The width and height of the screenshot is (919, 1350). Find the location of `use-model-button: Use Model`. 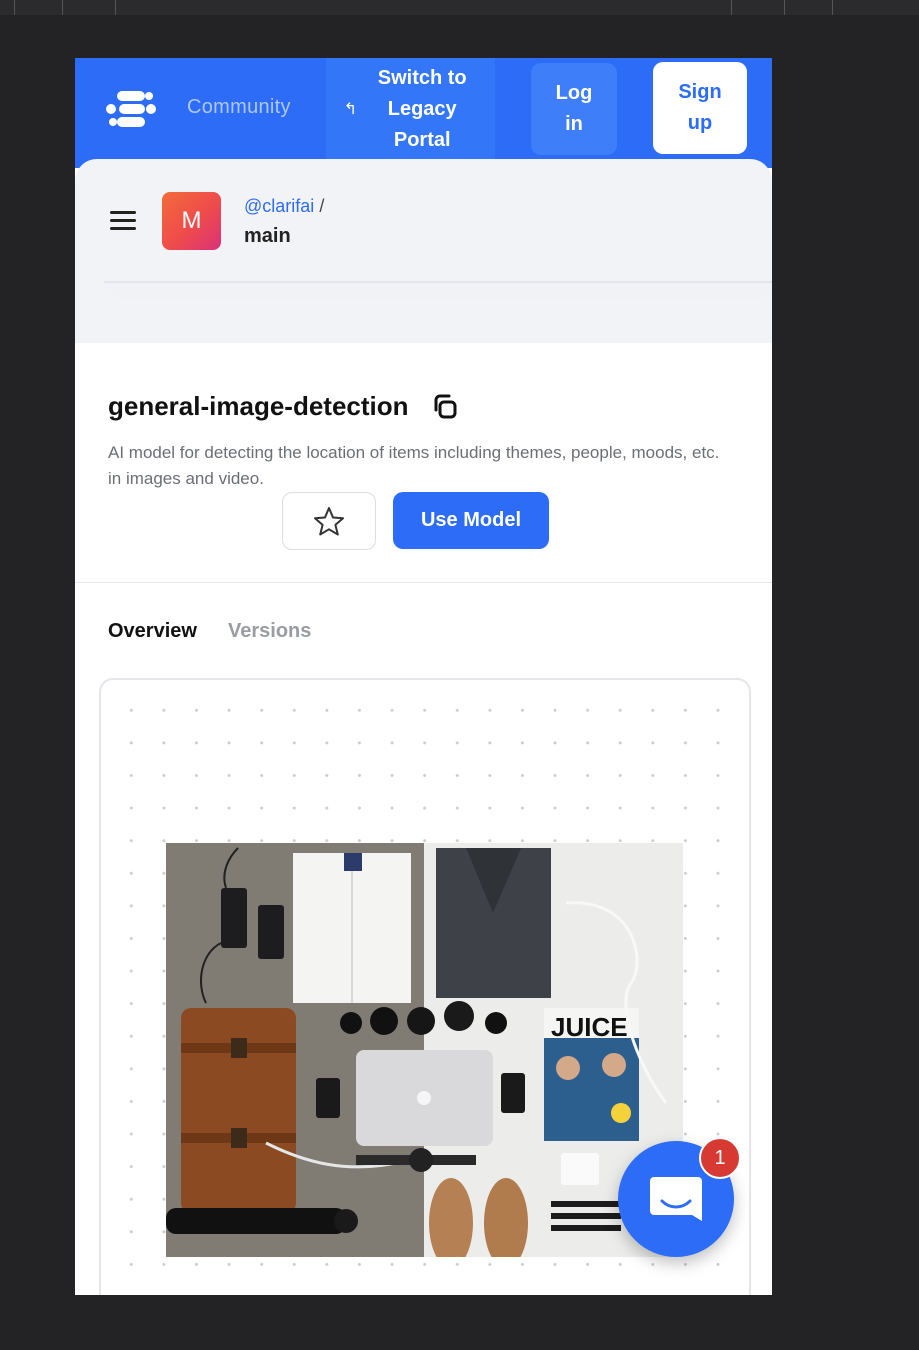

use-model-button: Use Model is located at coordinates (471, 520).